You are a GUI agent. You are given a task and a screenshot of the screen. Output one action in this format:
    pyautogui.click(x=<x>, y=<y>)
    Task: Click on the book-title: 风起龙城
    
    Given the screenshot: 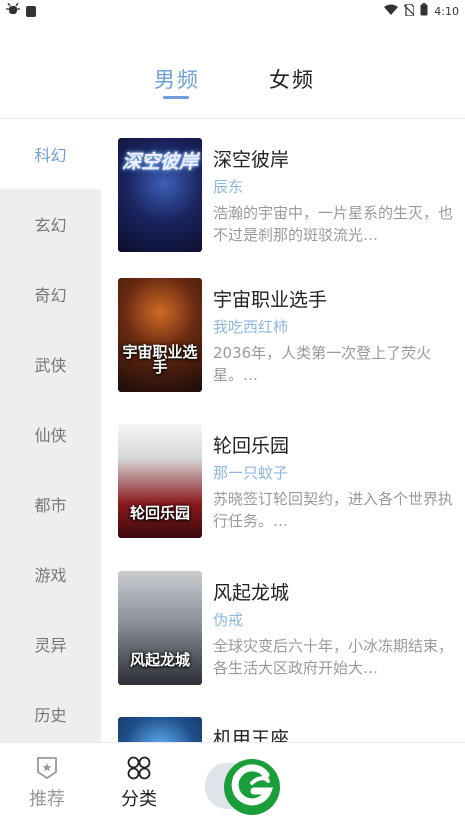 What is the action you would take?
    pyautogui.click(x=251, y=591)
    